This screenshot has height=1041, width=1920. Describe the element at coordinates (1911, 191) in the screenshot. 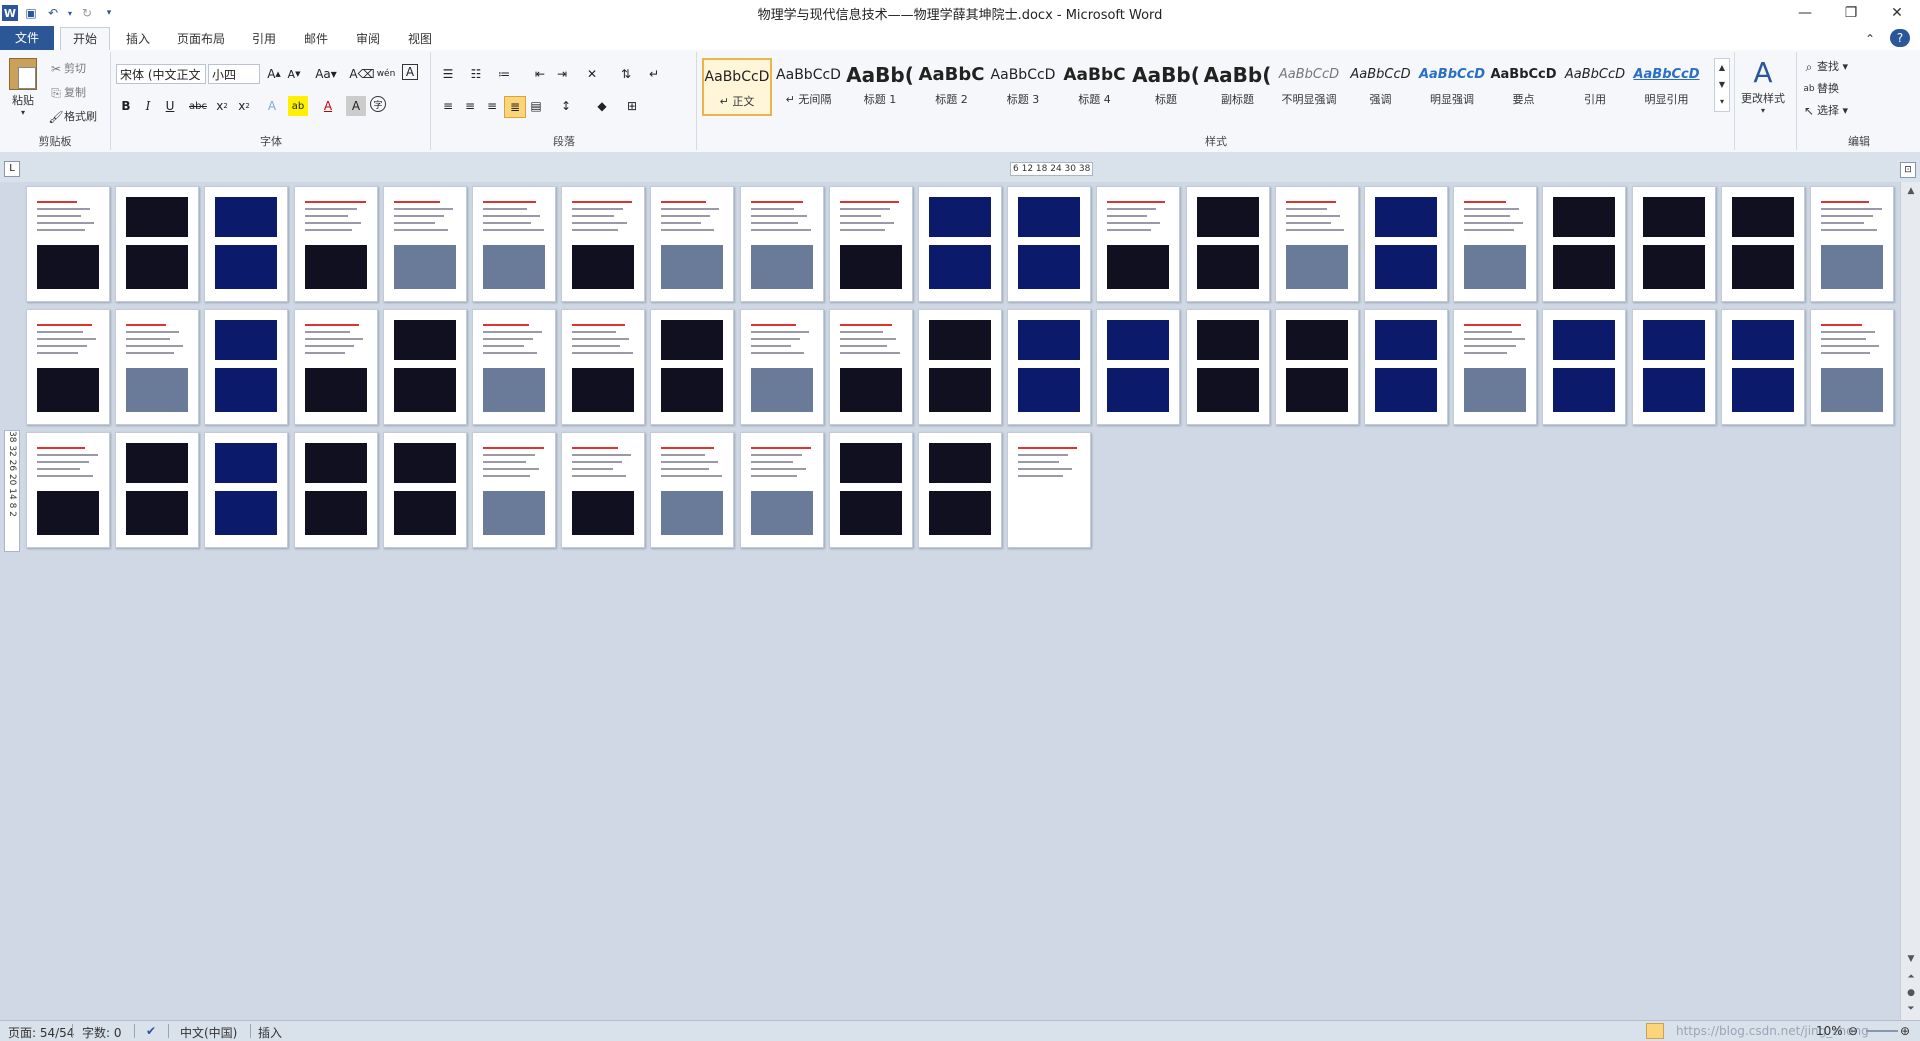

I see `scroll-up-icon: ▲` at that location.